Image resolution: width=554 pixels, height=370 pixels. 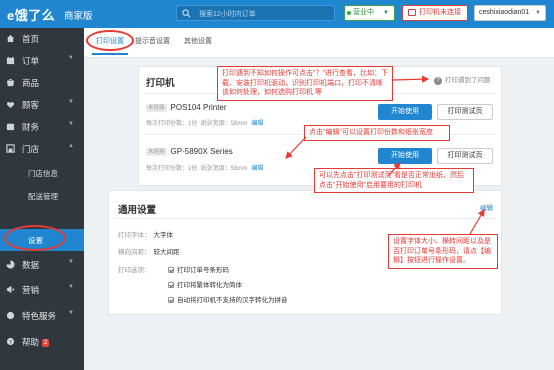 I want to click on arrow-to-help, so click(x=411, y=79).